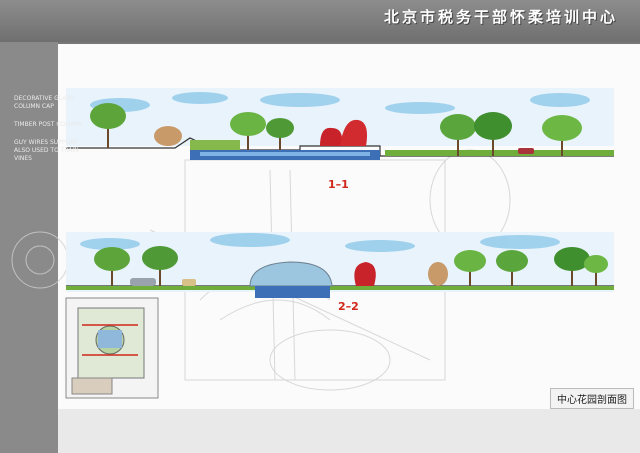 The width and height of the screenshot is (640, 453). What do you see at coordinates (526, 151) in the screenshot?
I see `section-1-car` at bounding box center [526, 151].